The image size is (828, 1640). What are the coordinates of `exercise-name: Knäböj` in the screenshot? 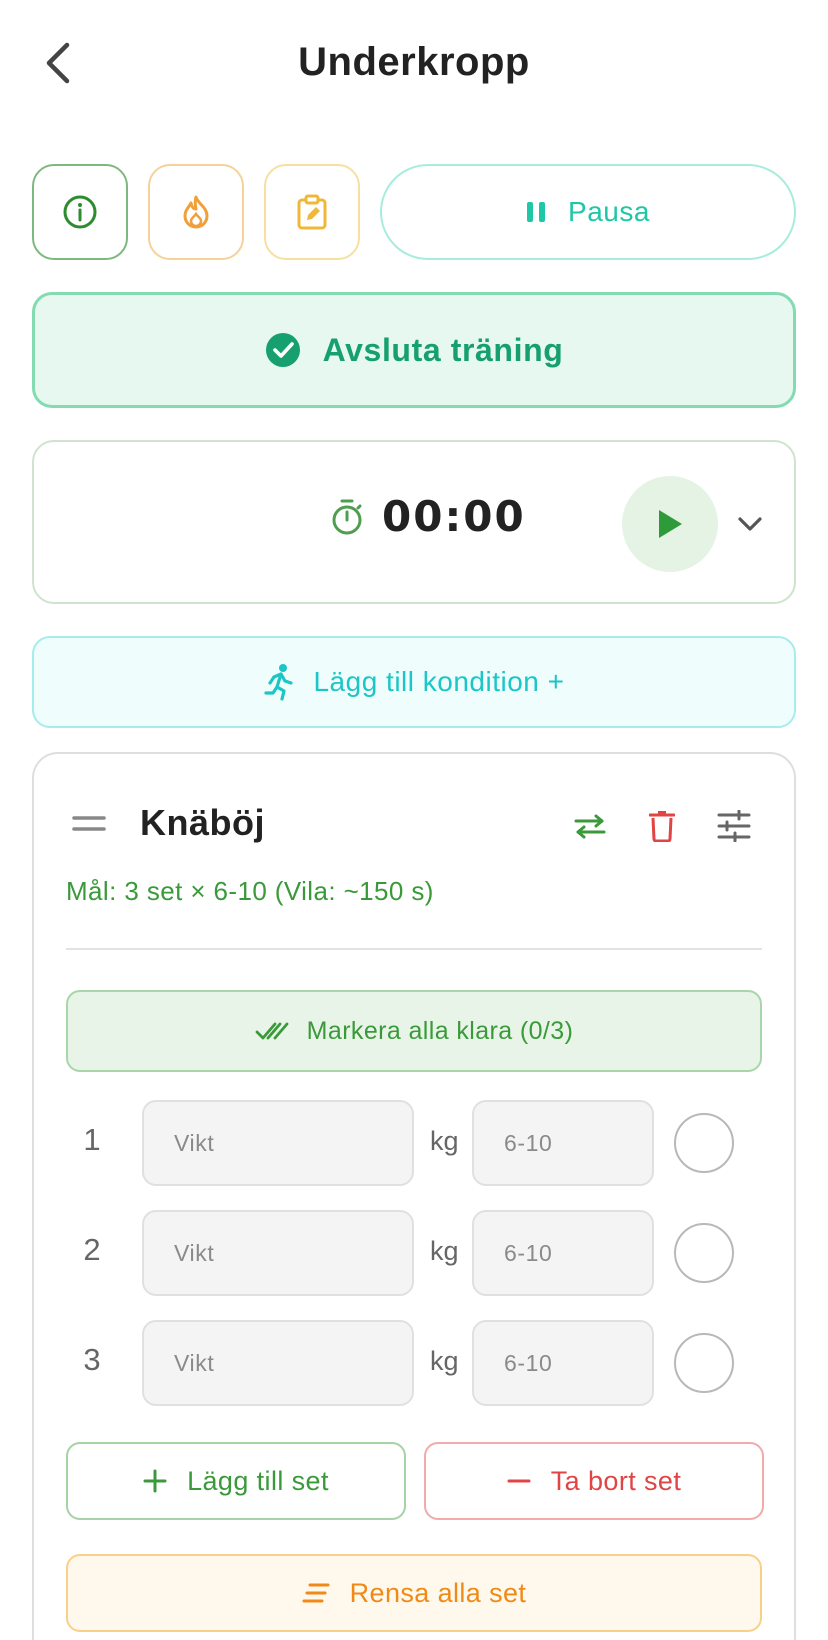 It's located at (202, 822).